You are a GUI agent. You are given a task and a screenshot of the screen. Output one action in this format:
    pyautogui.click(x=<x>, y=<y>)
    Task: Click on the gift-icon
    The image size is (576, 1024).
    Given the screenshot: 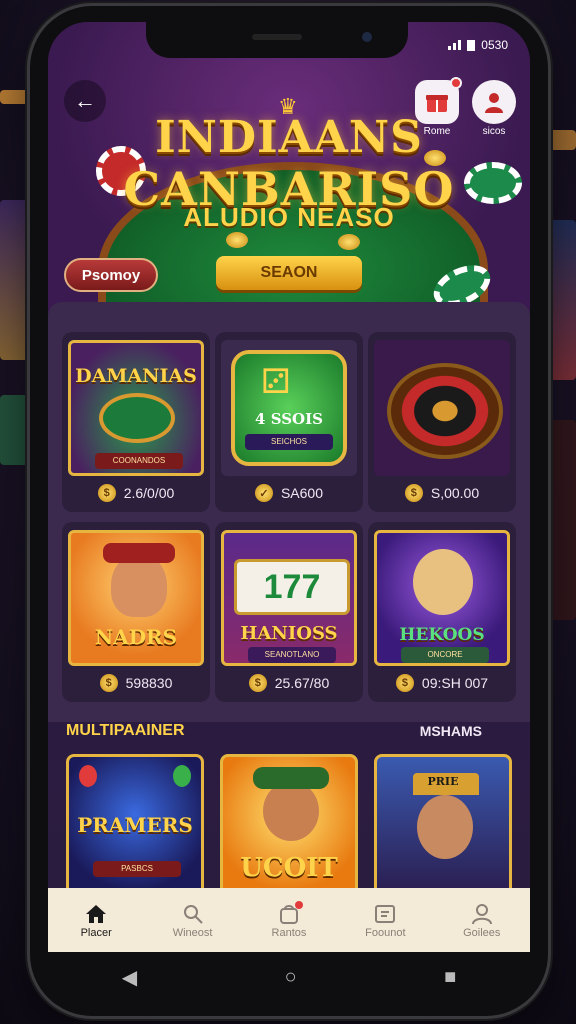 What is the action you would take?
    pyautogui.click(x=437, y=103)
    